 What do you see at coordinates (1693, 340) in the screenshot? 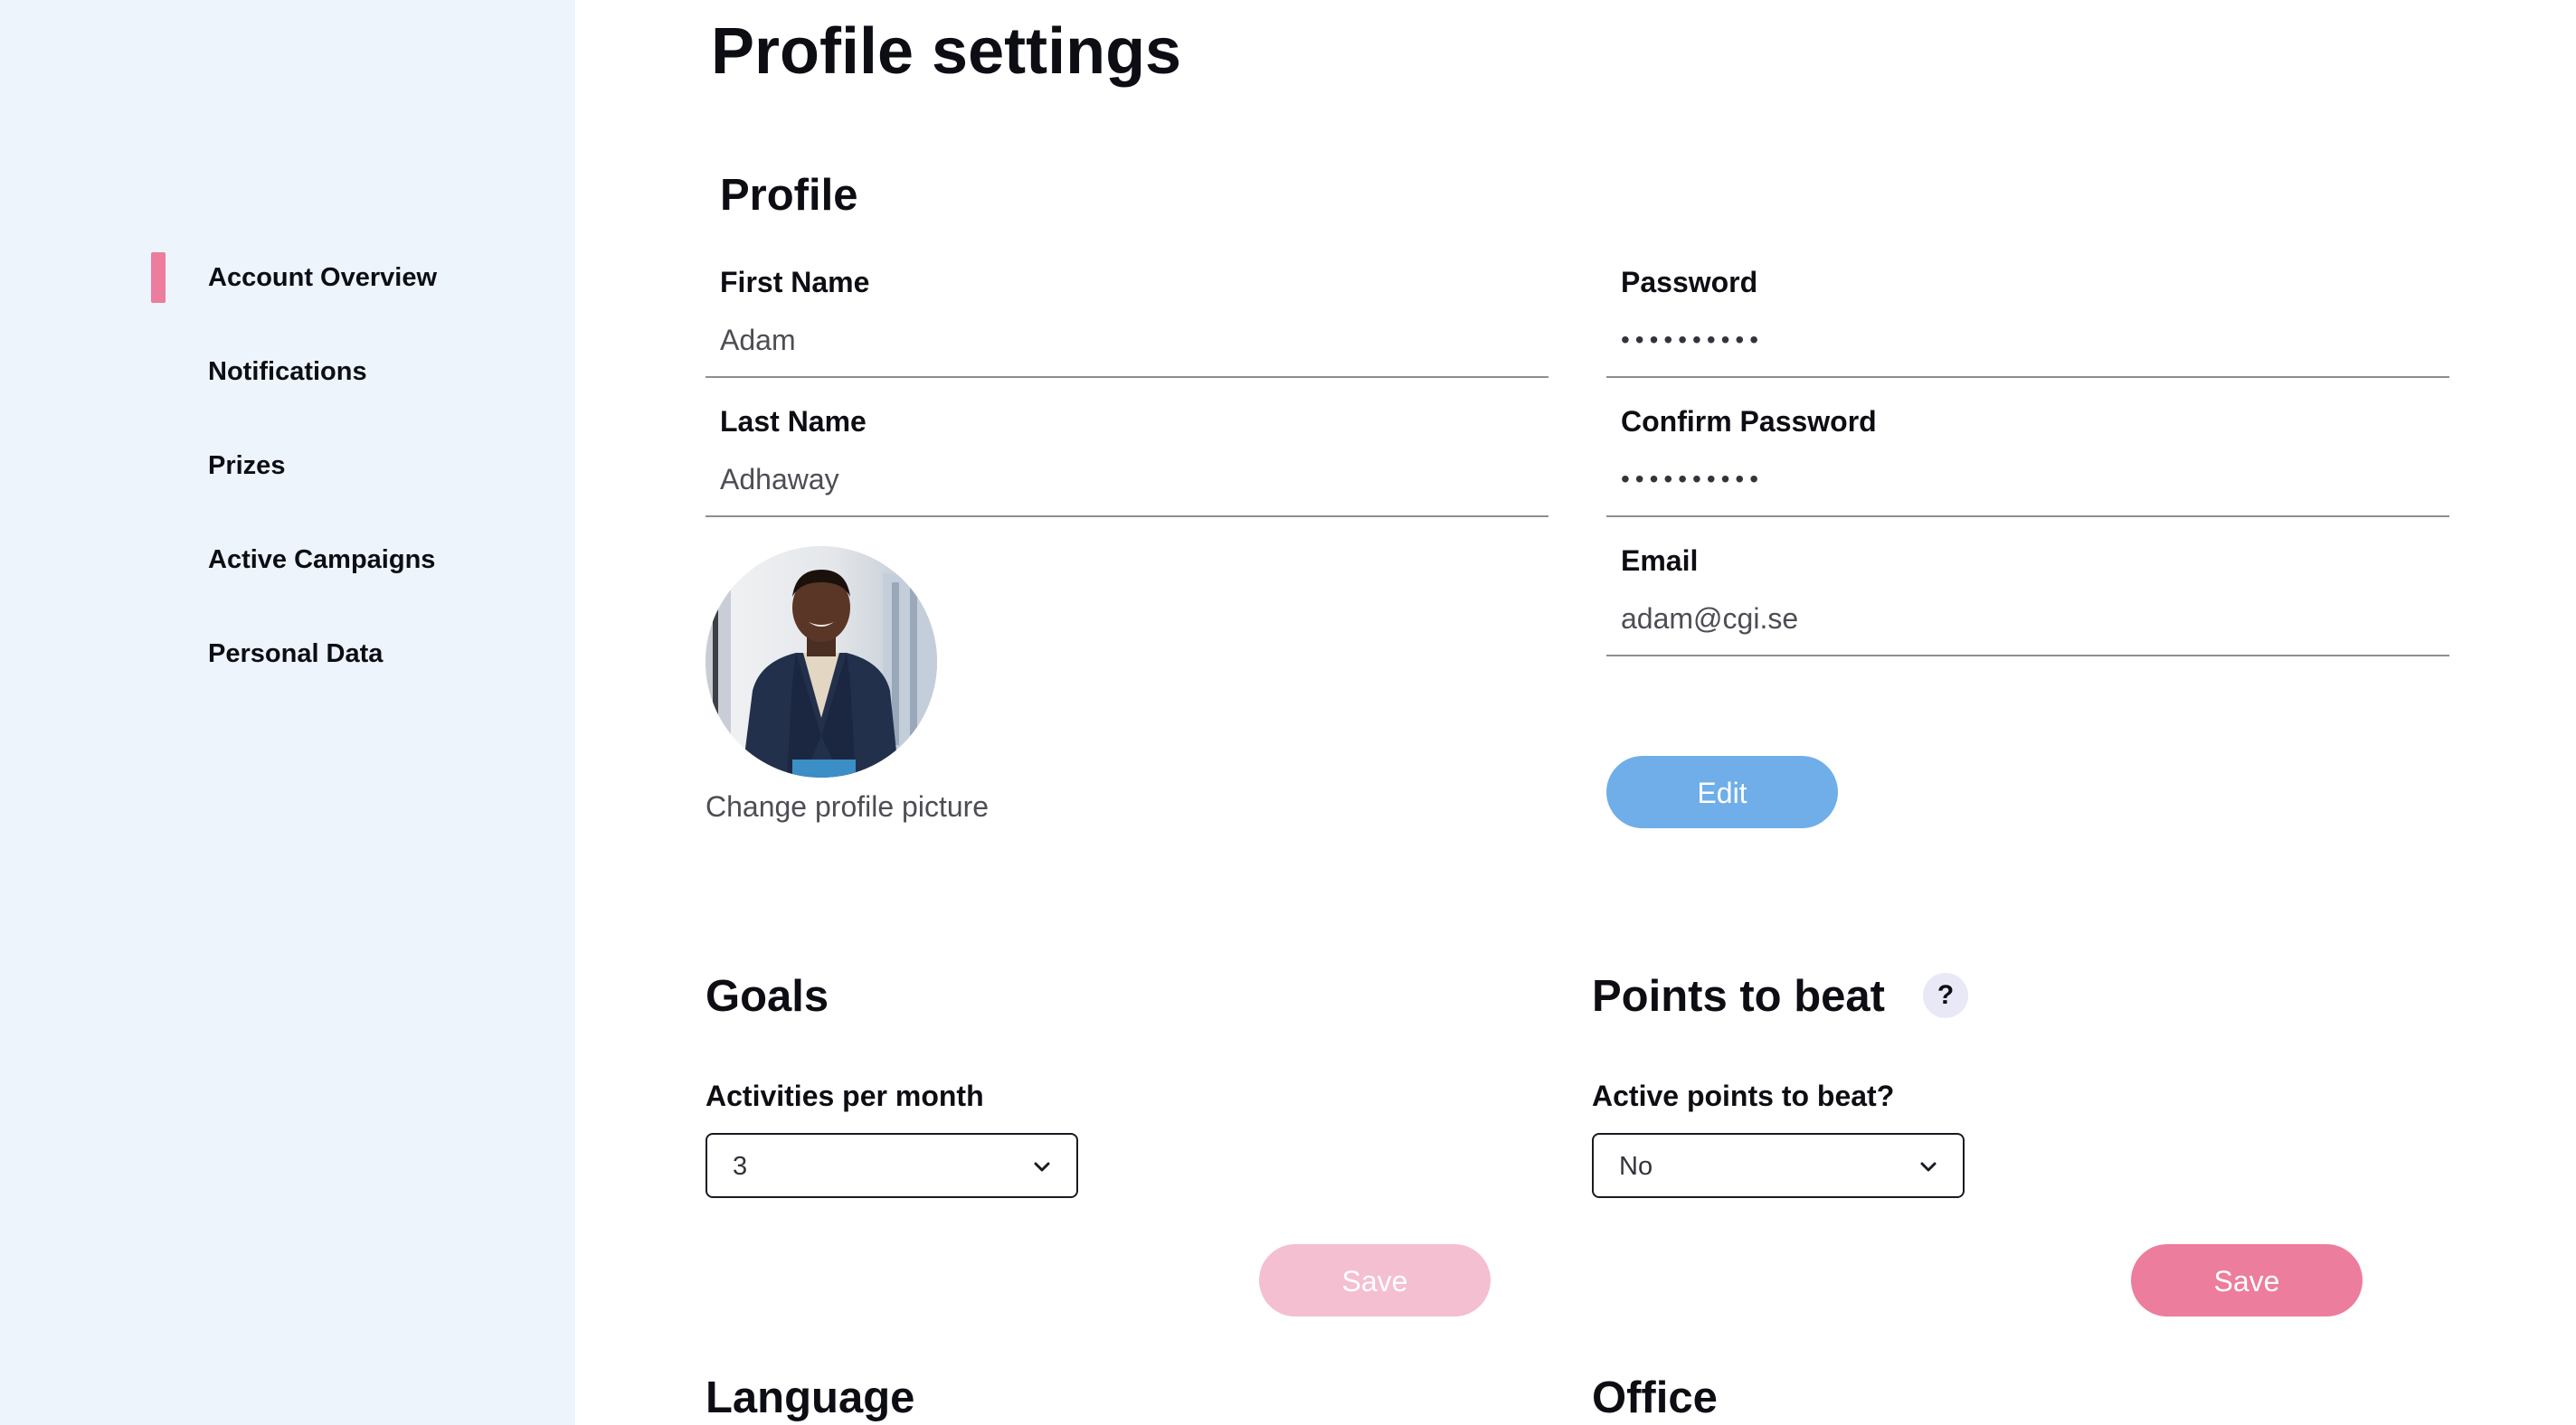
I see `password-field: ••••••••••` at bounding box center [1693, 340].